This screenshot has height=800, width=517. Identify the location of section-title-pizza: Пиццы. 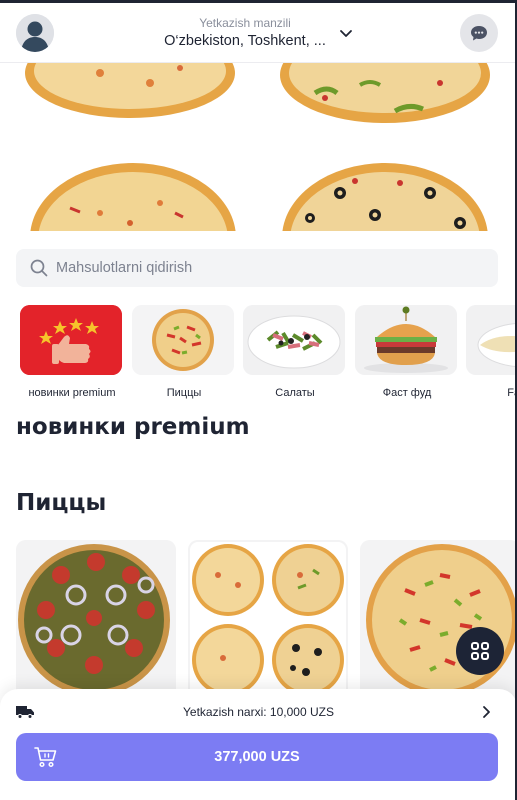
(61, 503).